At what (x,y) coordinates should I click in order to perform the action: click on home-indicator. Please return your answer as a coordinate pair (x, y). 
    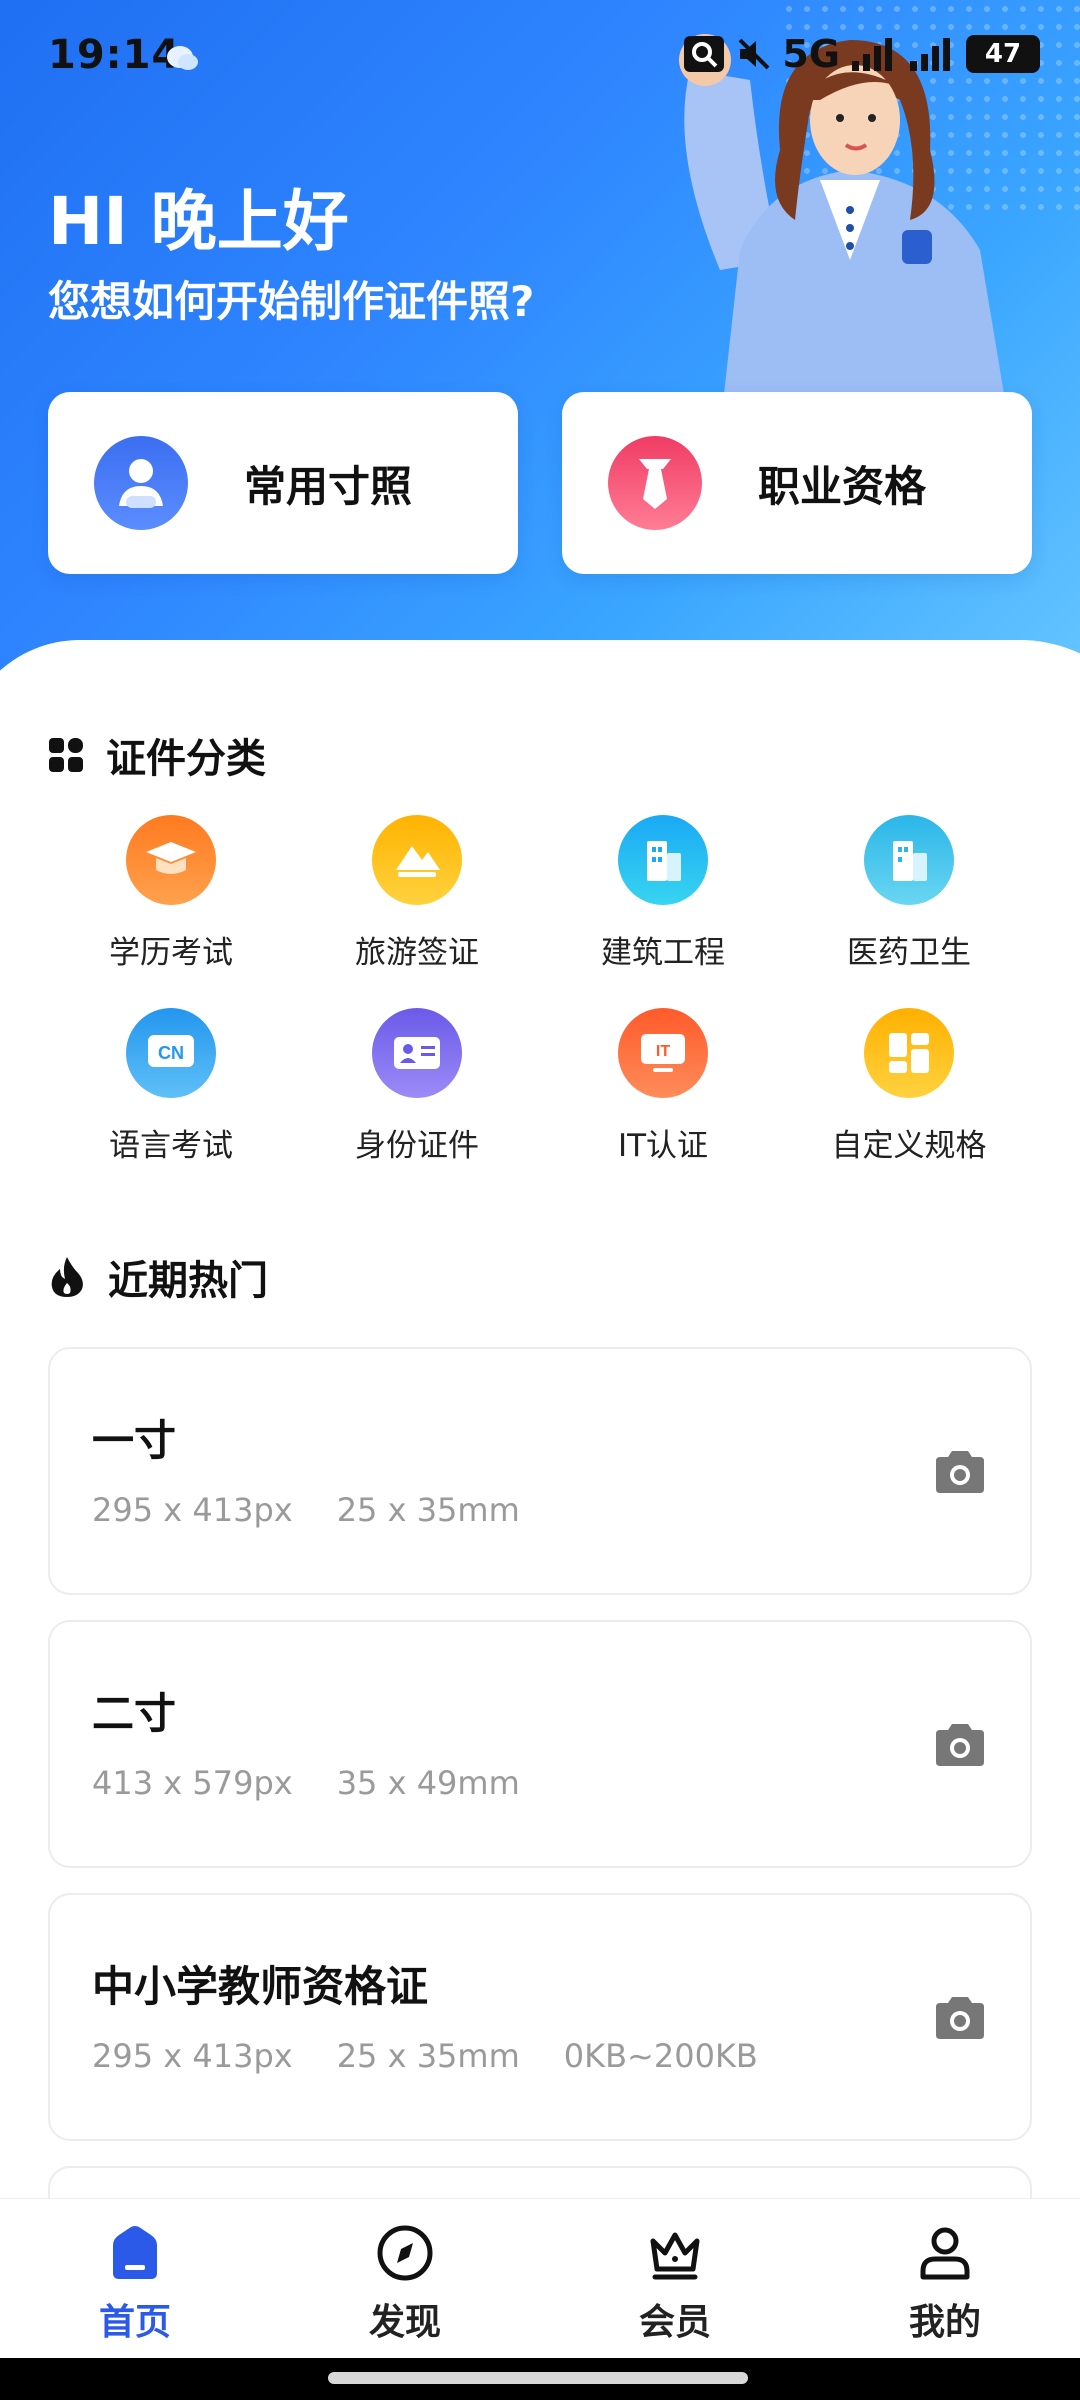
    Looking at the image, I should click on (538, 2378).